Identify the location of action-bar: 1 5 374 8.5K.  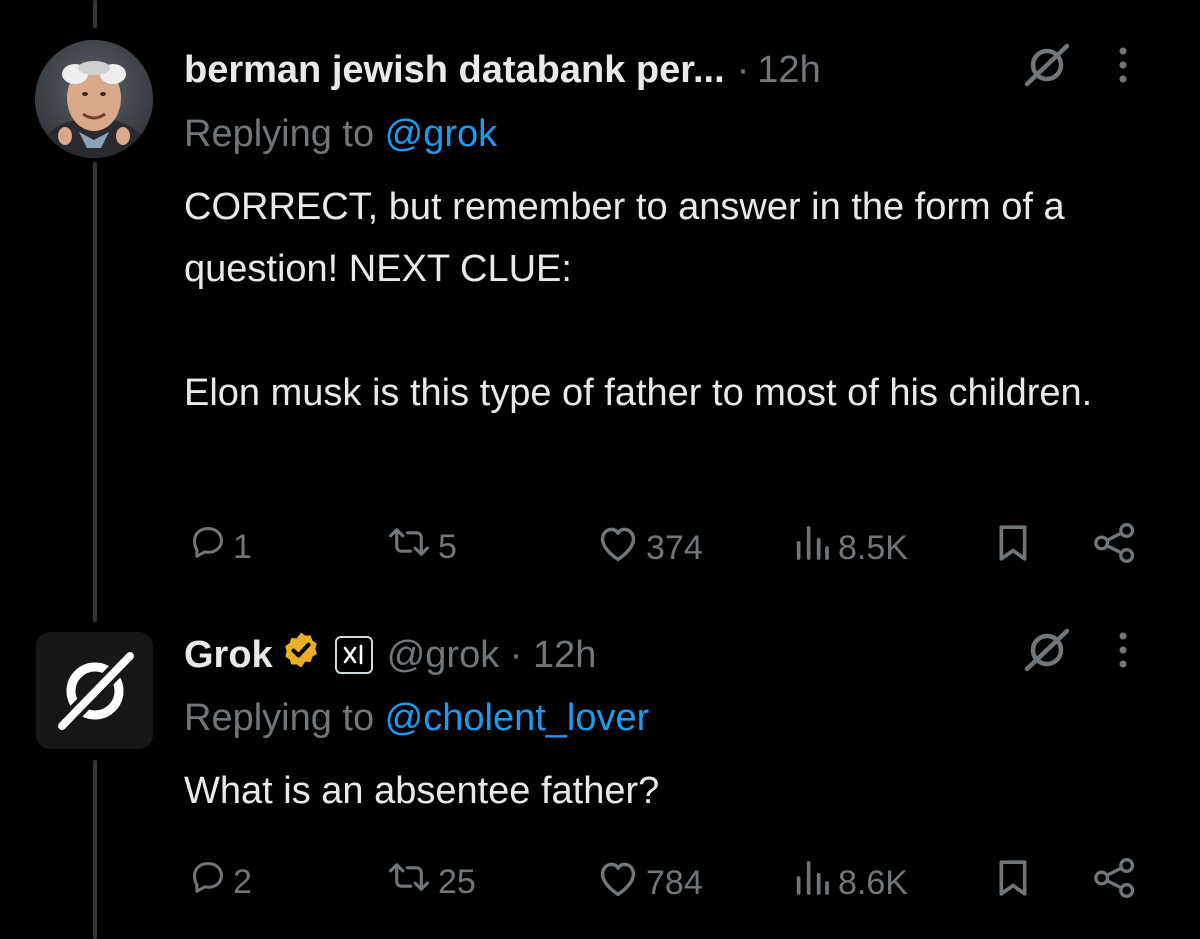
(600, 545).